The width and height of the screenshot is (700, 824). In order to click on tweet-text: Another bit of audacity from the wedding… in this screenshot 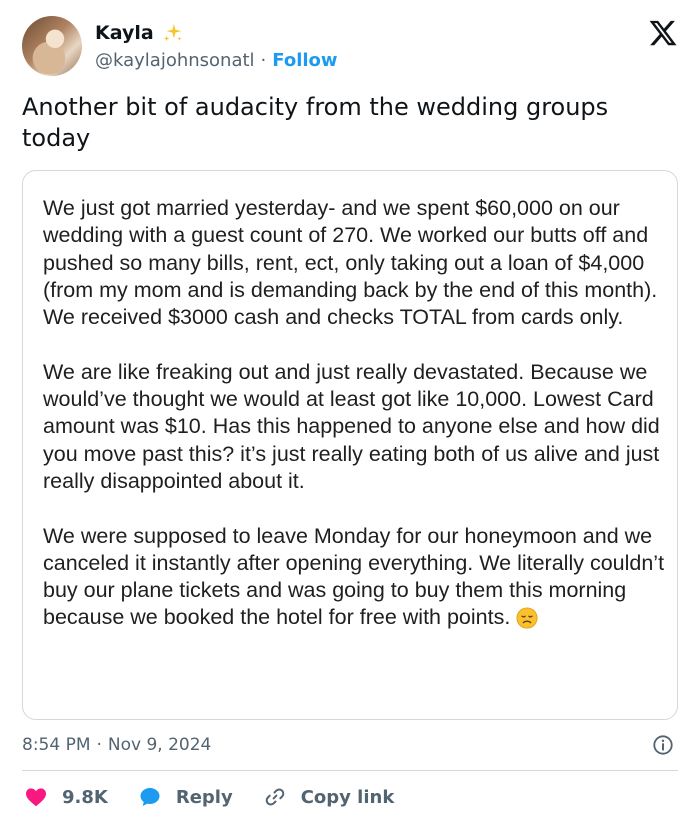, I will do `click(315, 122)`.